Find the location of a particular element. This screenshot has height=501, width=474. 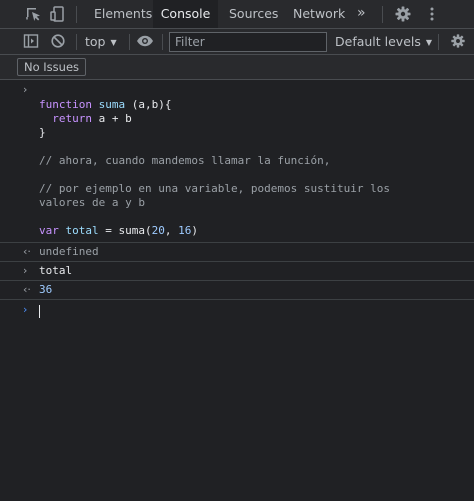

log-levels-label: Default levels is located at coordinates (378, 41).